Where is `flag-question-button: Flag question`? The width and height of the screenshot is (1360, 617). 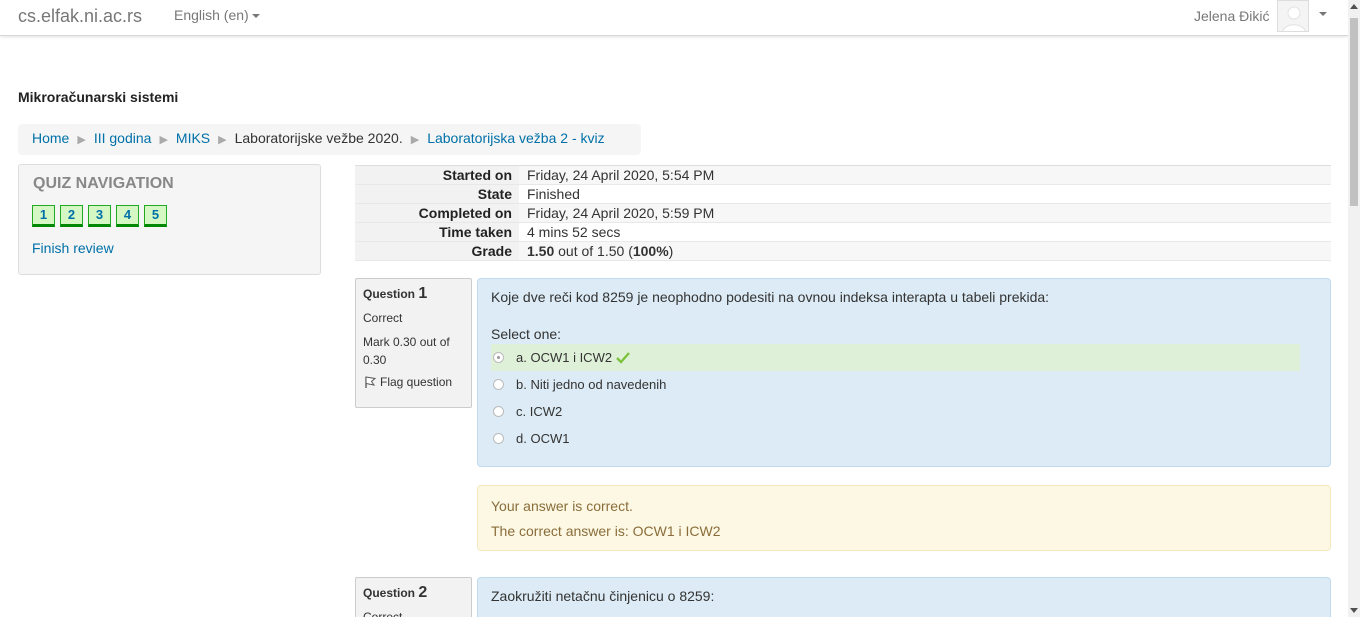 flag-question-button: Flag question is located at coordinates (413, 382).